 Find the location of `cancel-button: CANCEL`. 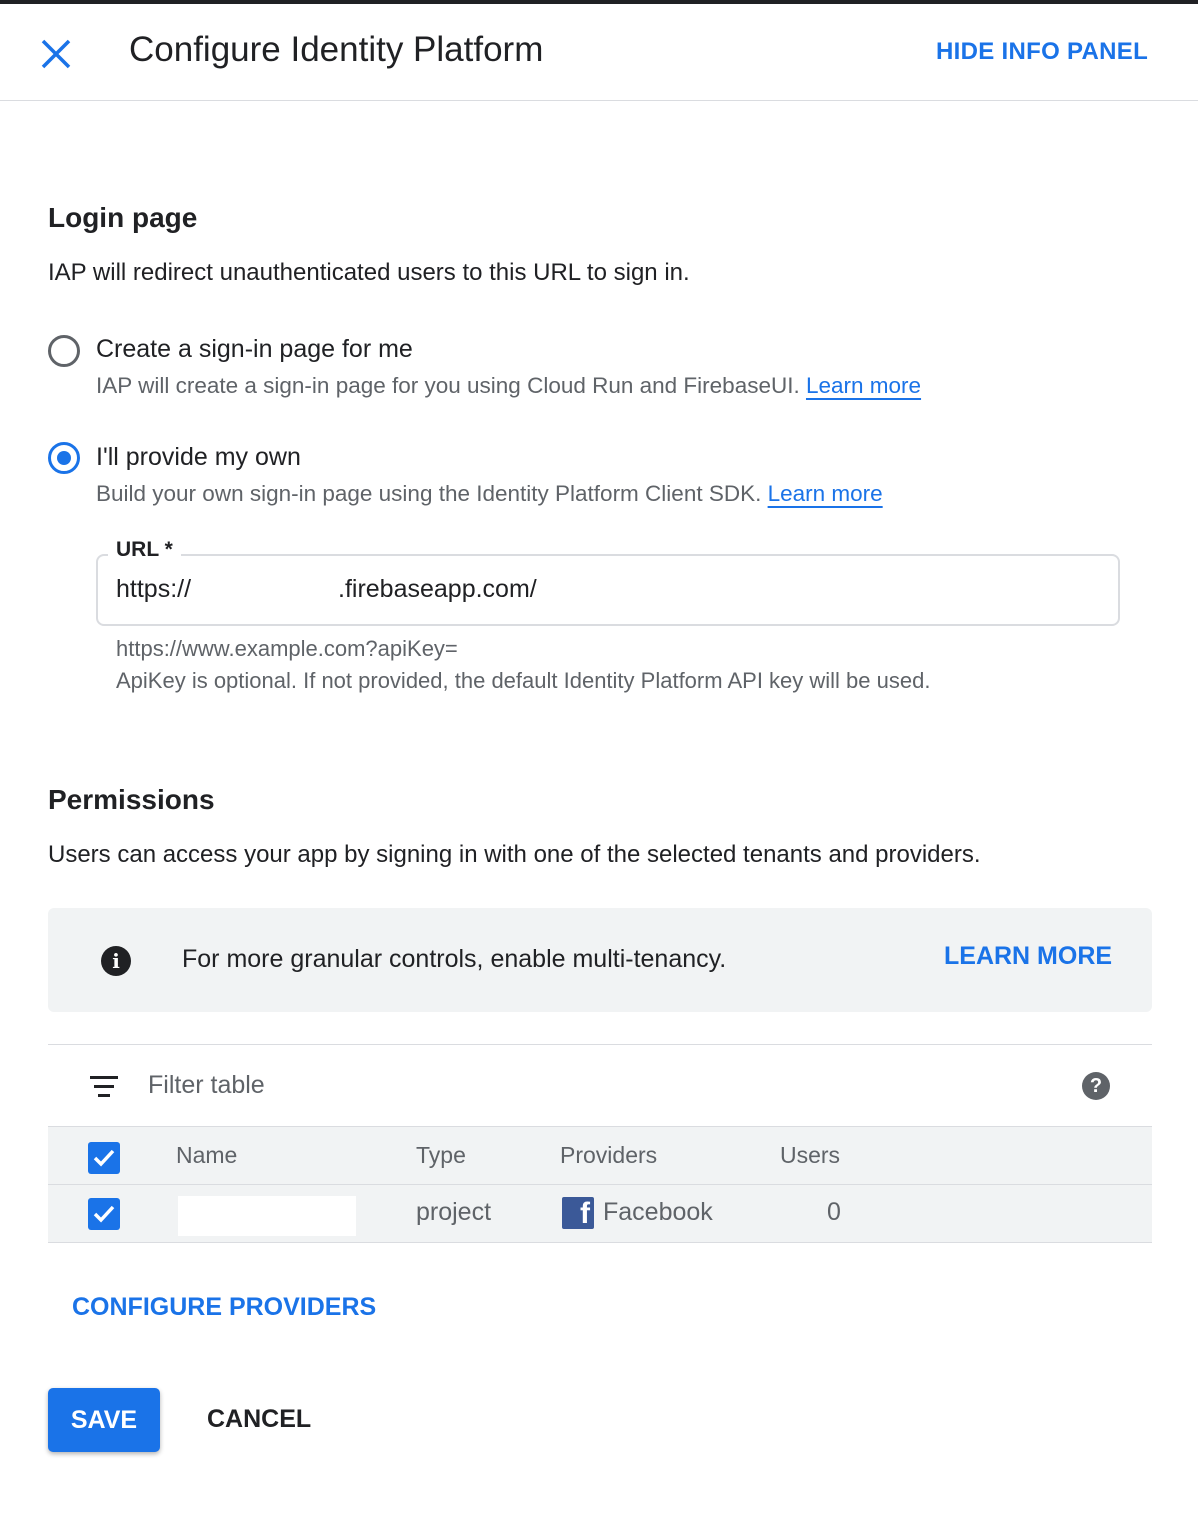

cancel-button: CANCEL is located at coordinates (259, 1419).